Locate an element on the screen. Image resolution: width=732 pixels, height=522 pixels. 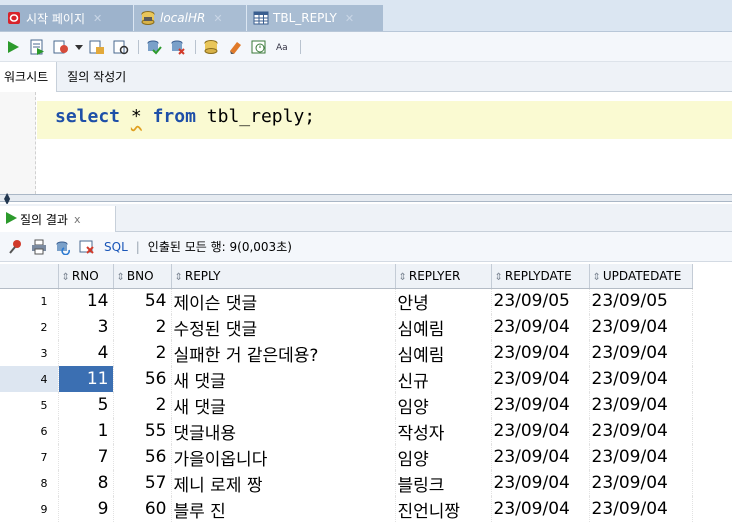
cell-reply: 블루 진 is located at coordinates (283, 509).